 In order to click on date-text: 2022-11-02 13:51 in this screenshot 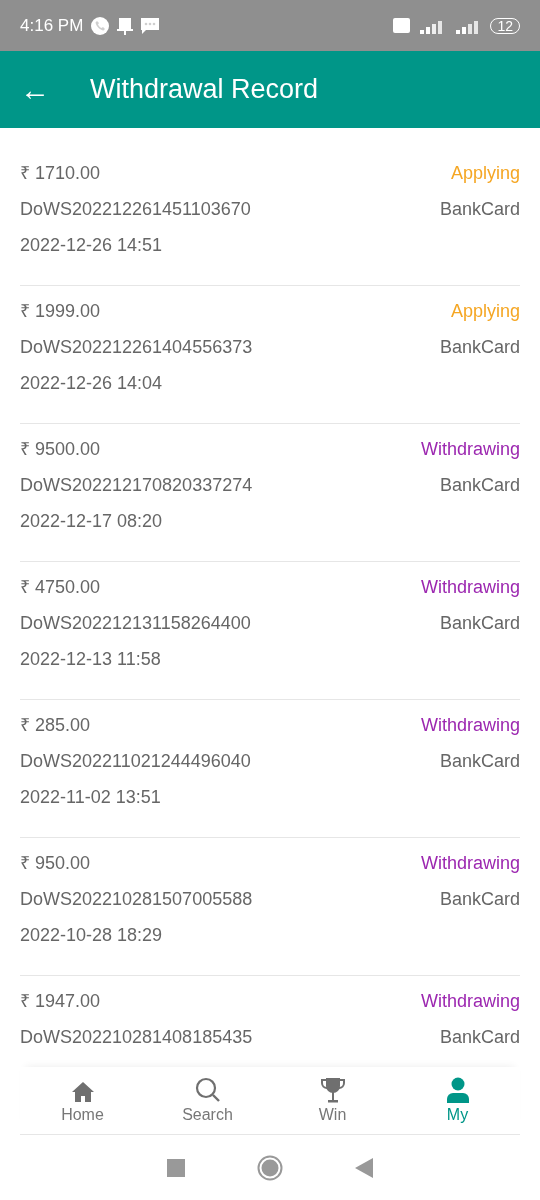, I will do `click(90, 797)`.